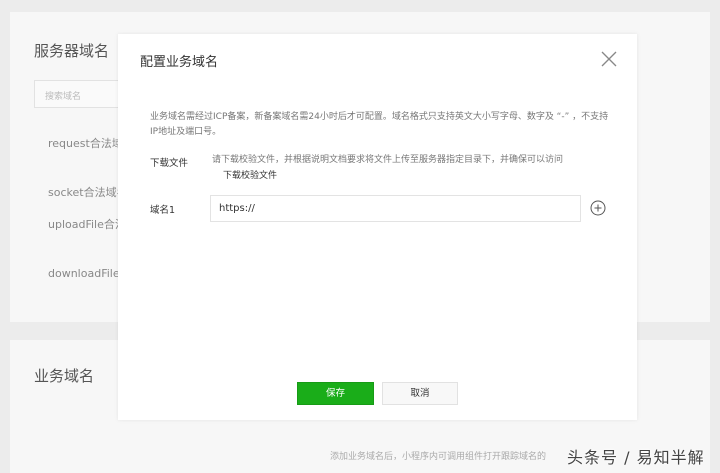  Describe the element at coordinates (609, 59) in the screenshot. I see `close-icon` at that location.